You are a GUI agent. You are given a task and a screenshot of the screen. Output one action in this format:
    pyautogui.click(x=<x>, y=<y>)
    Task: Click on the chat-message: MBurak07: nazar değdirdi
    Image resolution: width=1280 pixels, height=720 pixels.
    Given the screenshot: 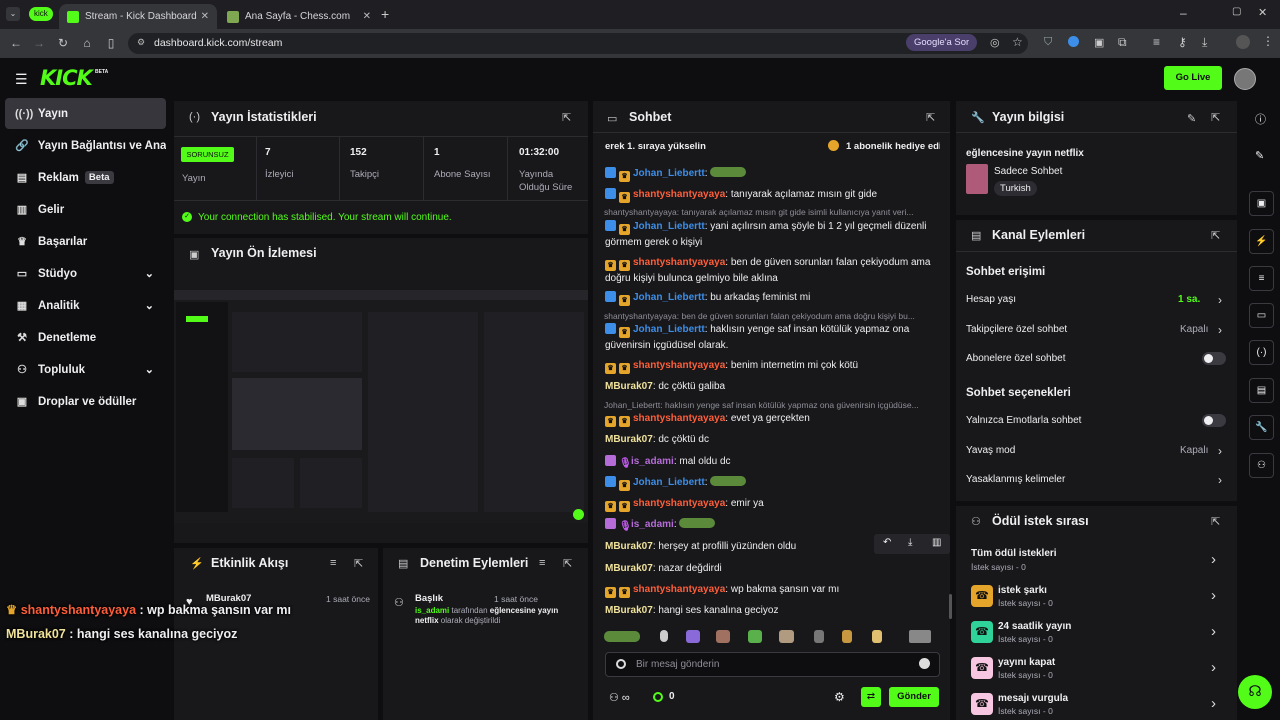 What is the action you would take?
    pyautogui.click(x=775, y=568)
    